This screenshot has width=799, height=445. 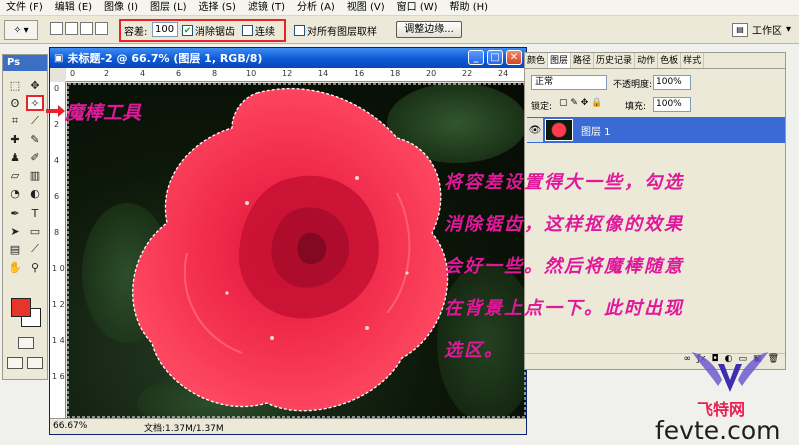 I want to click on fill-input: 100%, so click(x=672, y=104).